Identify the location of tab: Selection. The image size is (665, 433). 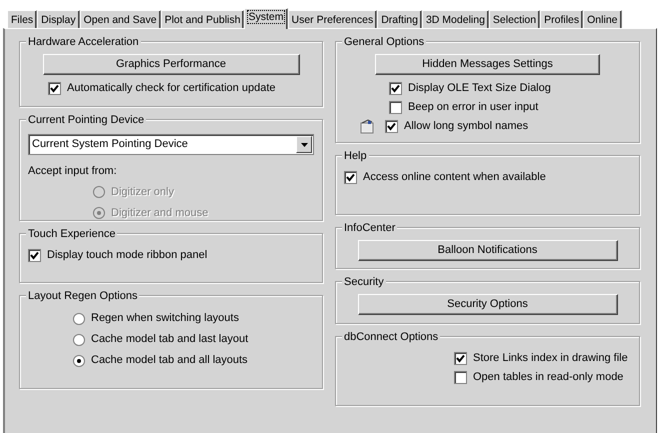
(514, 19).